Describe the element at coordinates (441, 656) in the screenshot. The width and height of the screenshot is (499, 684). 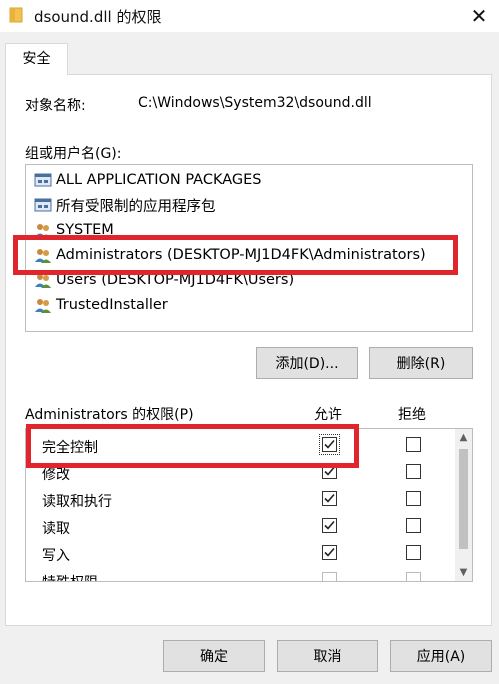
I see `apply-button: 应用(A)` at that location.